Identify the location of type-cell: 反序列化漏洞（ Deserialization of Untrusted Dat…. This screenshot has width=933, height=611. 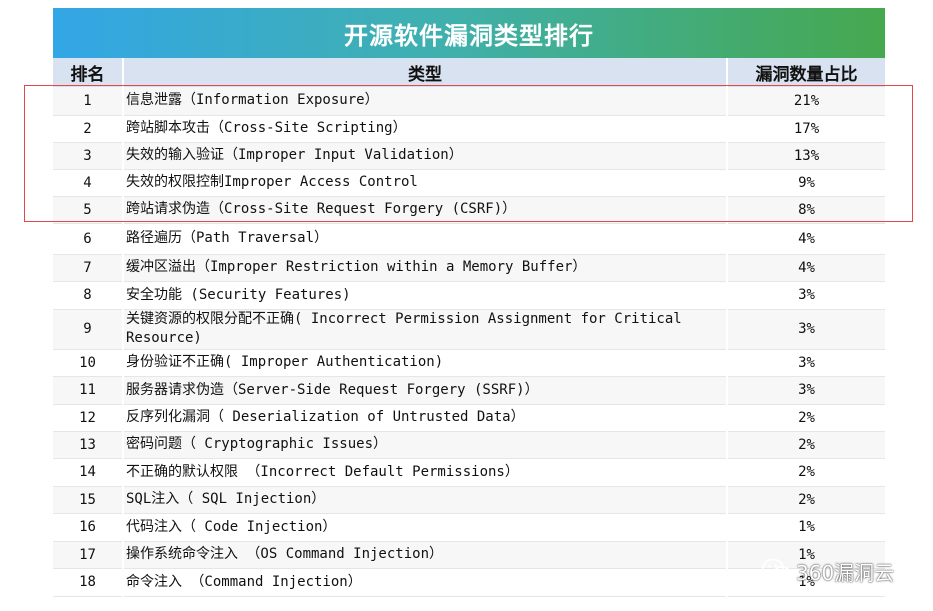
(425, 418).